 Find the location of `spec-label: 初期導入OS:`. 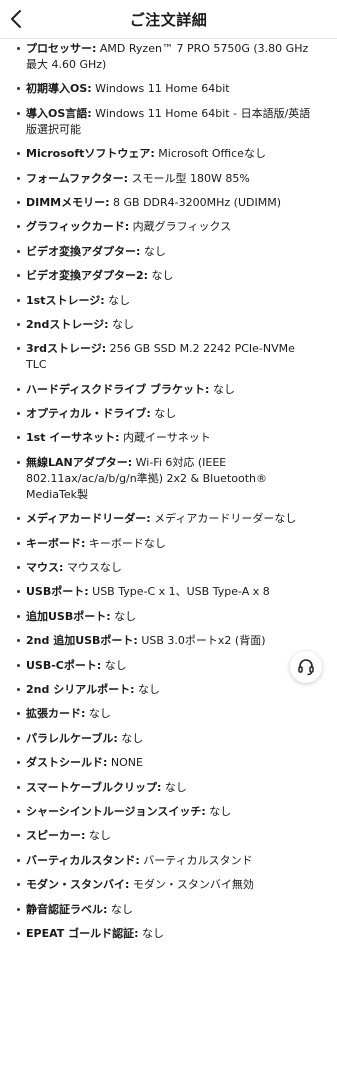

spec-label: 初期導入OS: is located at coordinates (59, 89).